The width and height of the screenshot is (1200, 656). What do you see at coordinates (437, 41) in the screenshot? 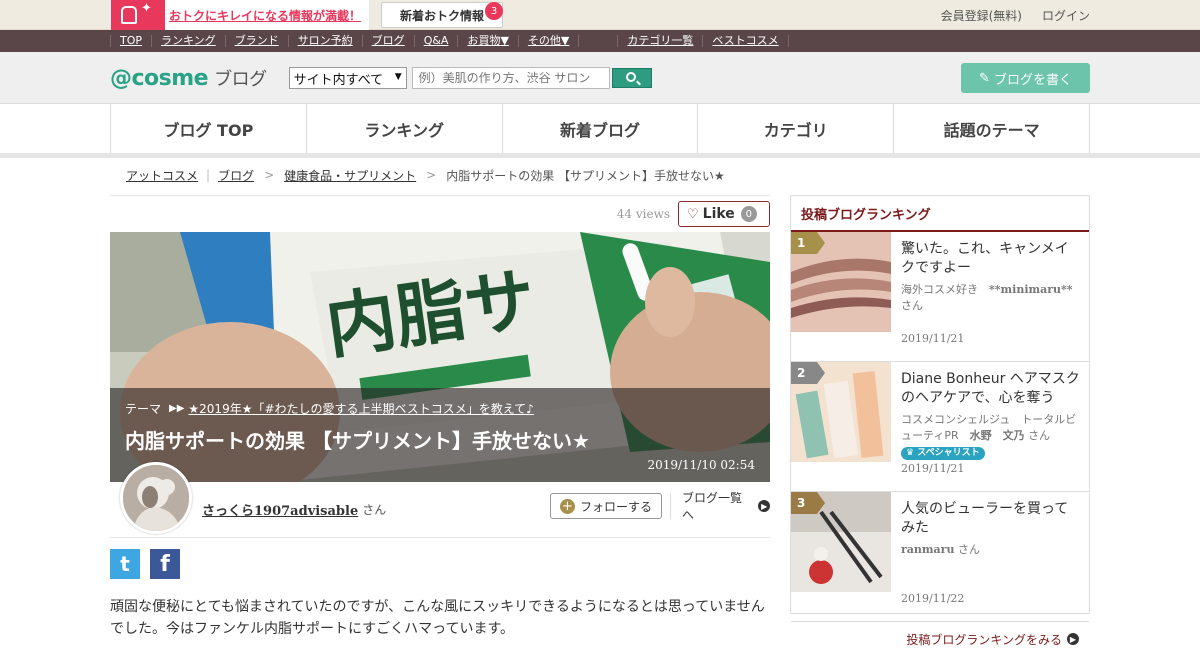
I see `global-nav-qa: Q&A` at bounding box center [437, 41].